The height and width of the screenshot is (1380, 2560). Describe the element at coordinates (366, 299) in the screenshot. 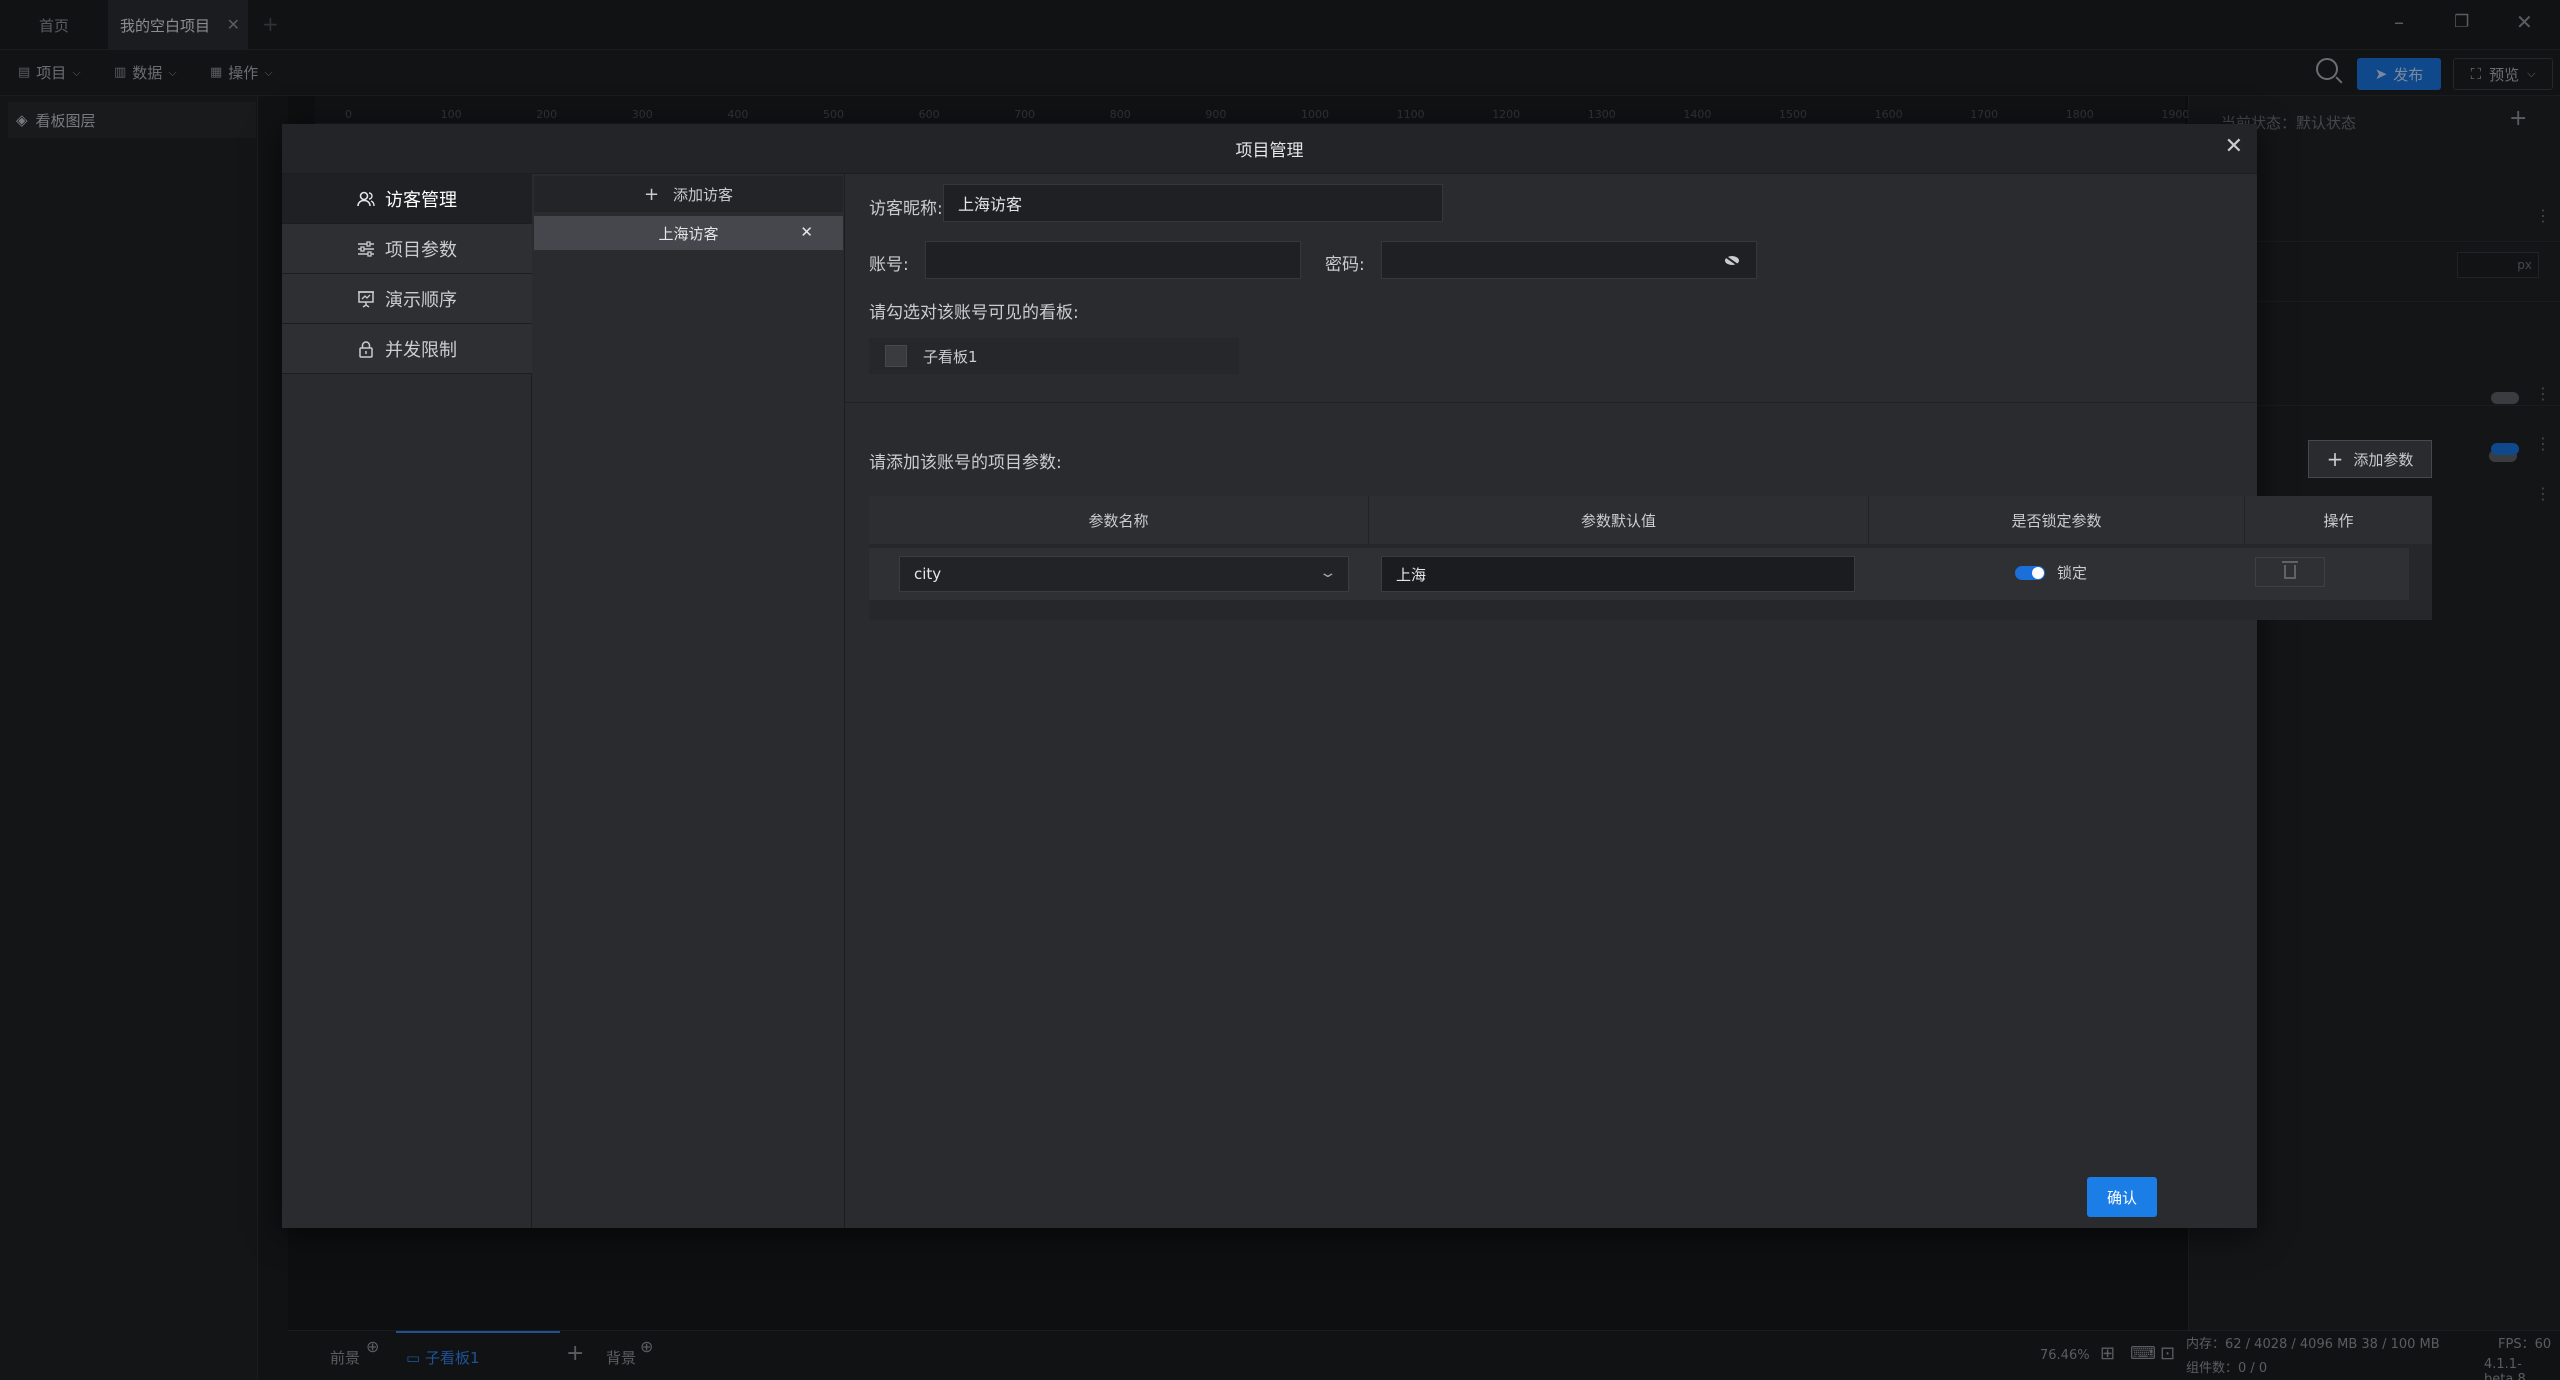

I see `presentation-icon` at that location.